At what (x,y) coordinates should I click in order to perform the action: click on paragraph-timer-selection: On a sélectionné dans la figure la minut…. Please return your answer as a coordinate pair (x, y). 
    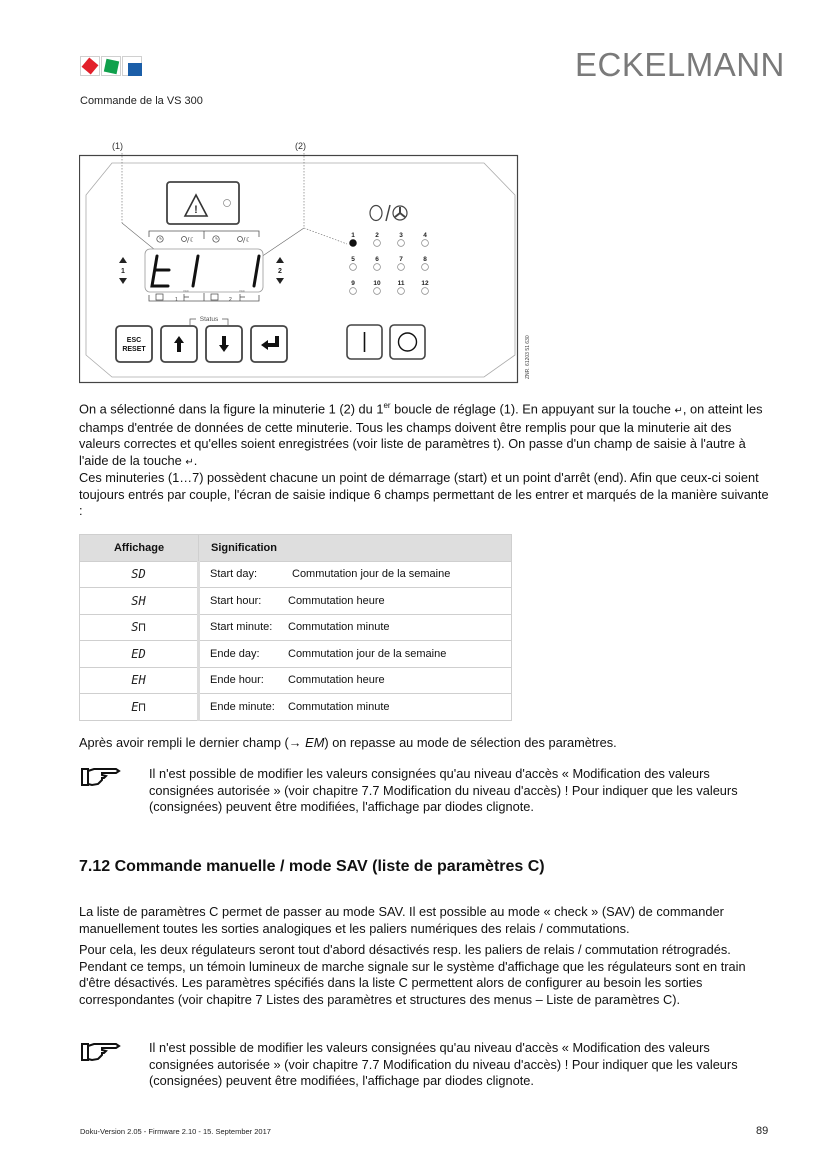
    Looking at the image, I should click on (421, 435).